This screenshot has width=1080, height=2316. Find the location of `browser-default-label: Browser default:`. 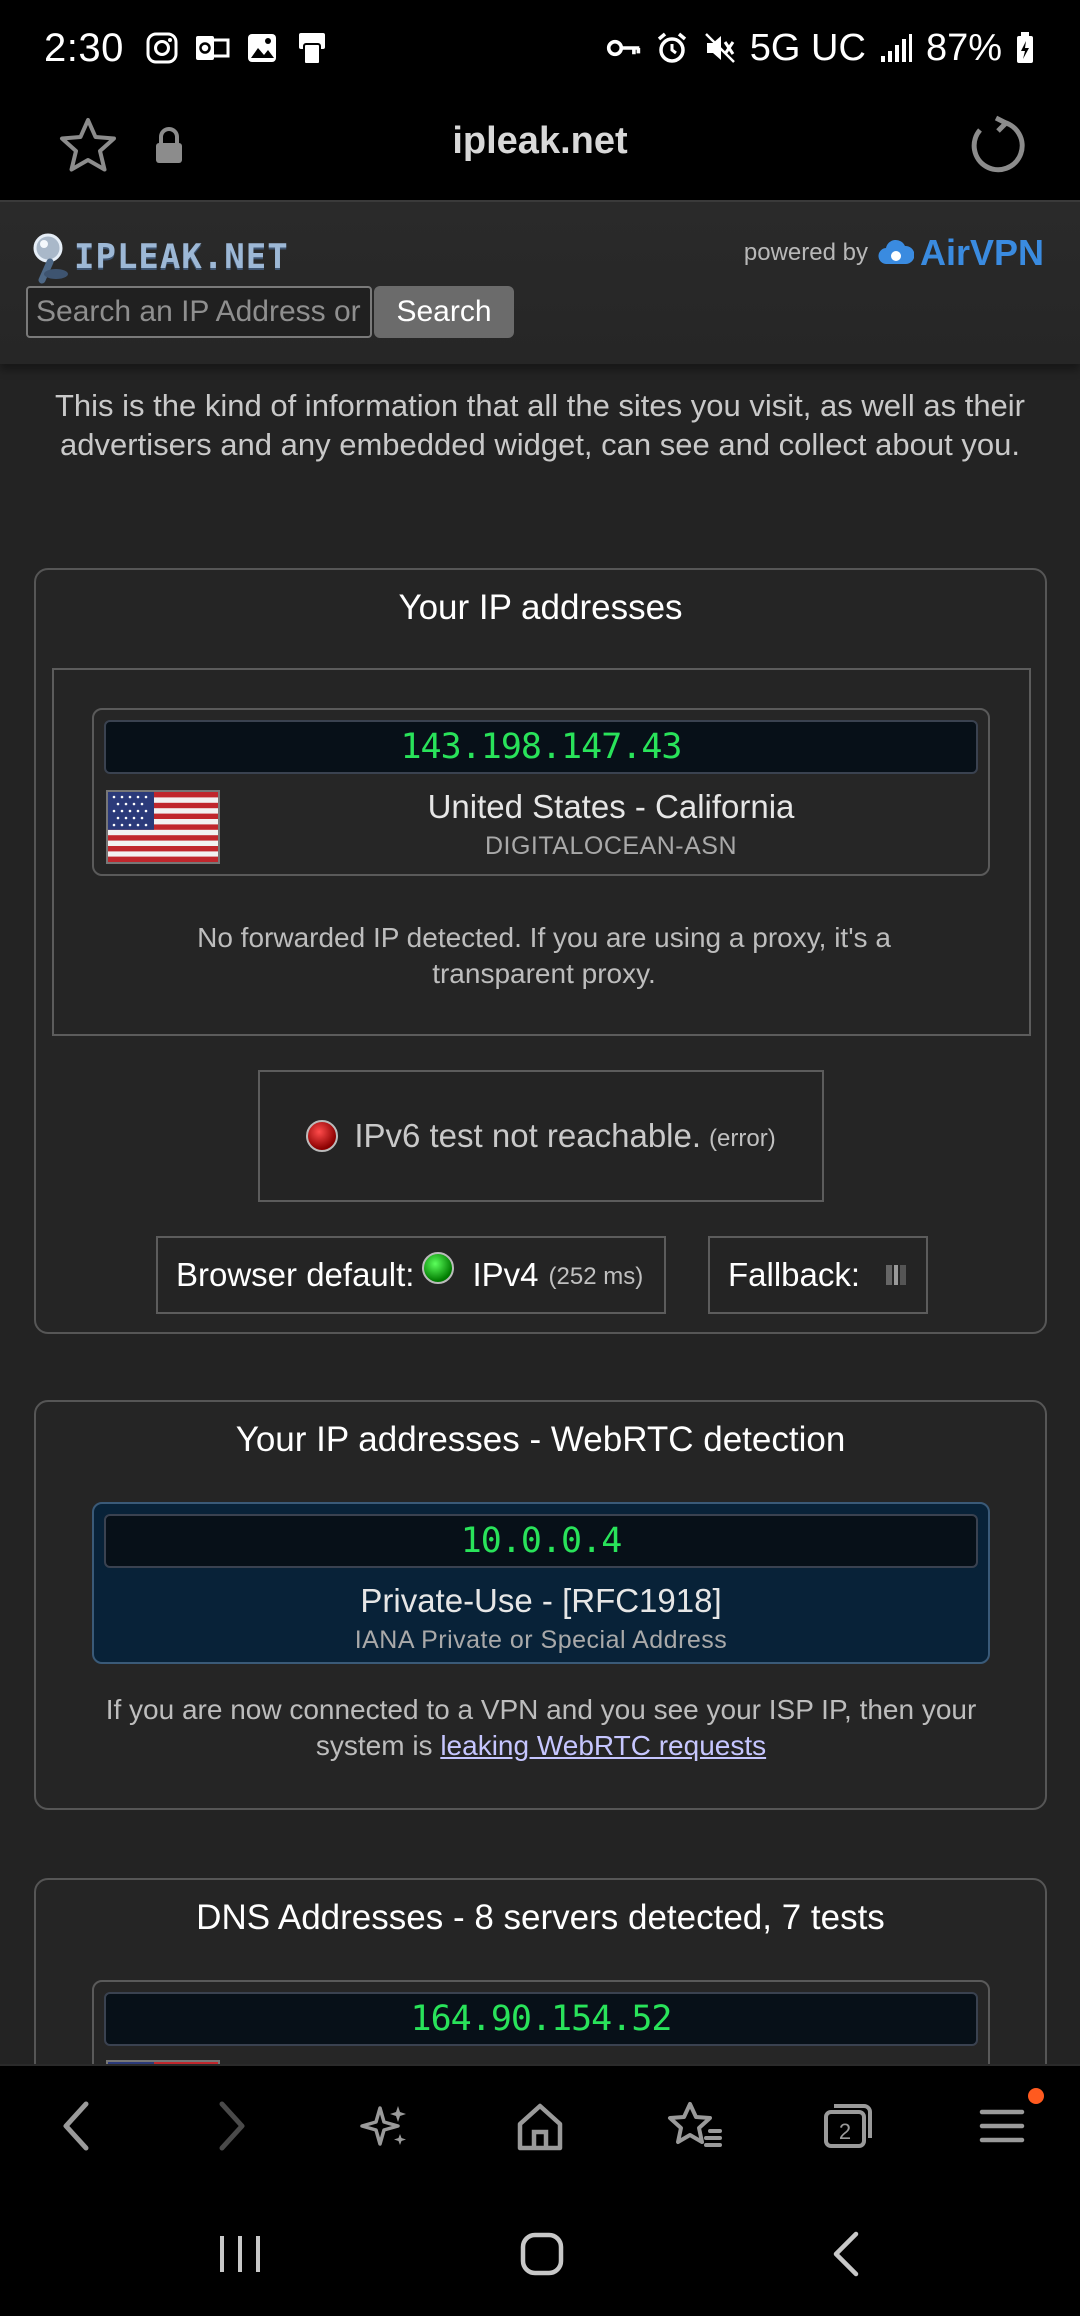

browser-default-label: Browser default: is located at coordinates (295, 1274).